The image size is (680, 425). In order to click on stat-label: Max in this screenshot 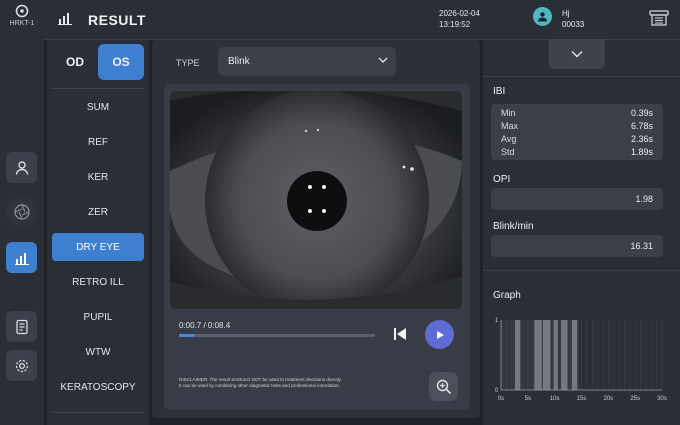, I will do `click(510, 126)`.